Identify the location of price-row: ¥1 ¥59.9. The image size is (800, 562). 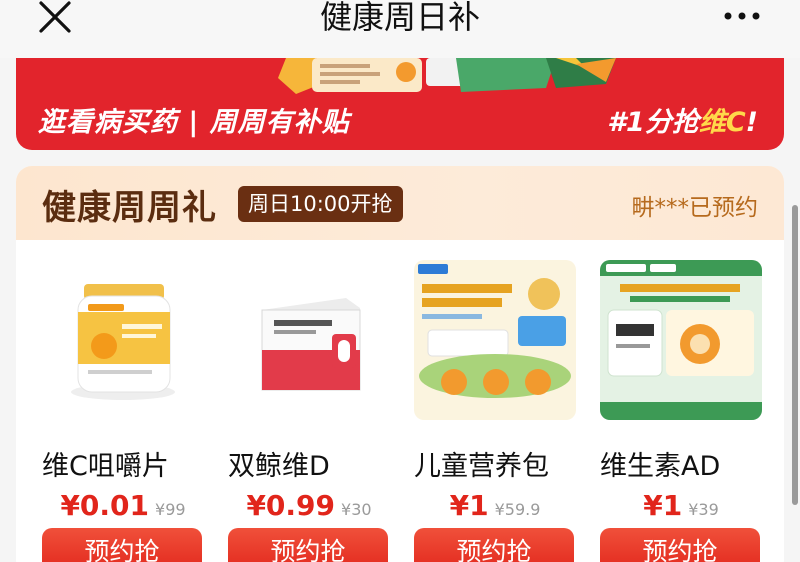
(495, 505).